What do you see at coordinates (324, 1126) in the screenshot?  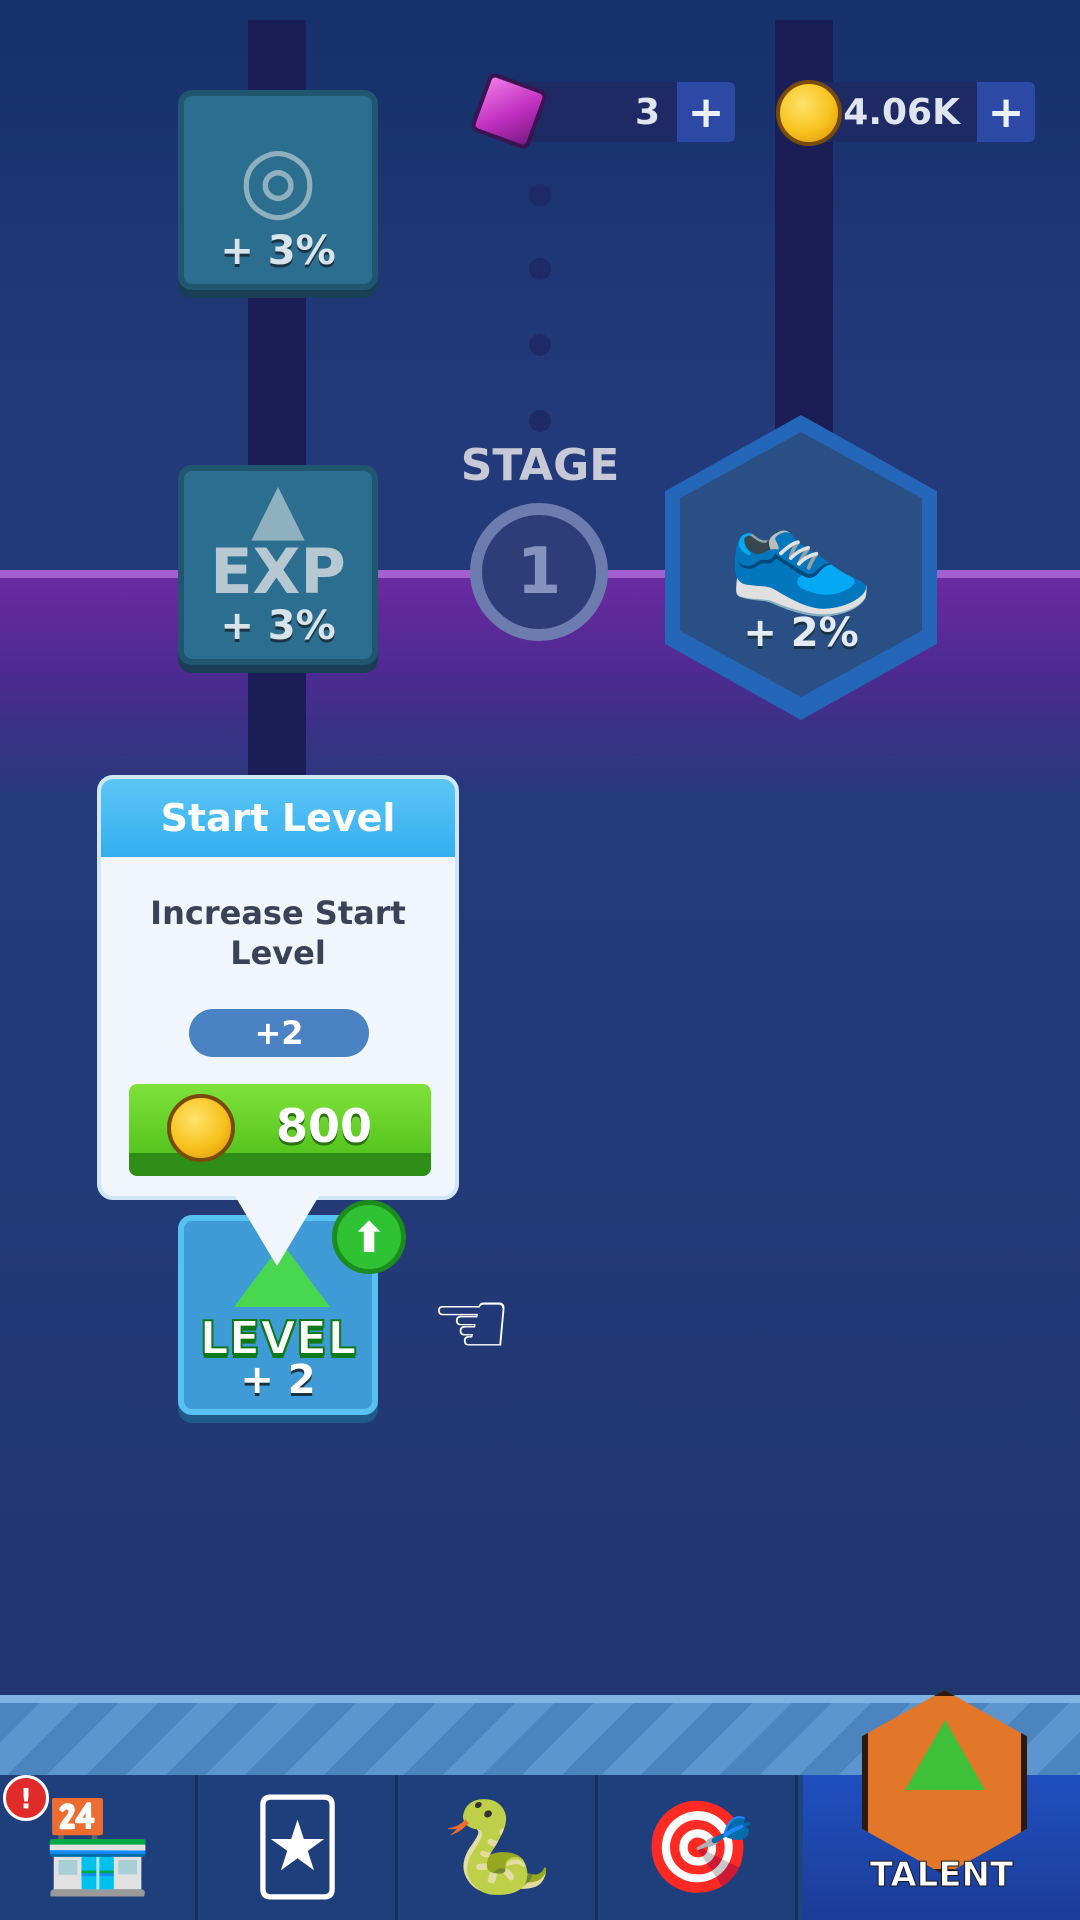 I see `upgrade-cost: 800` at bounding box center [324, 1126].